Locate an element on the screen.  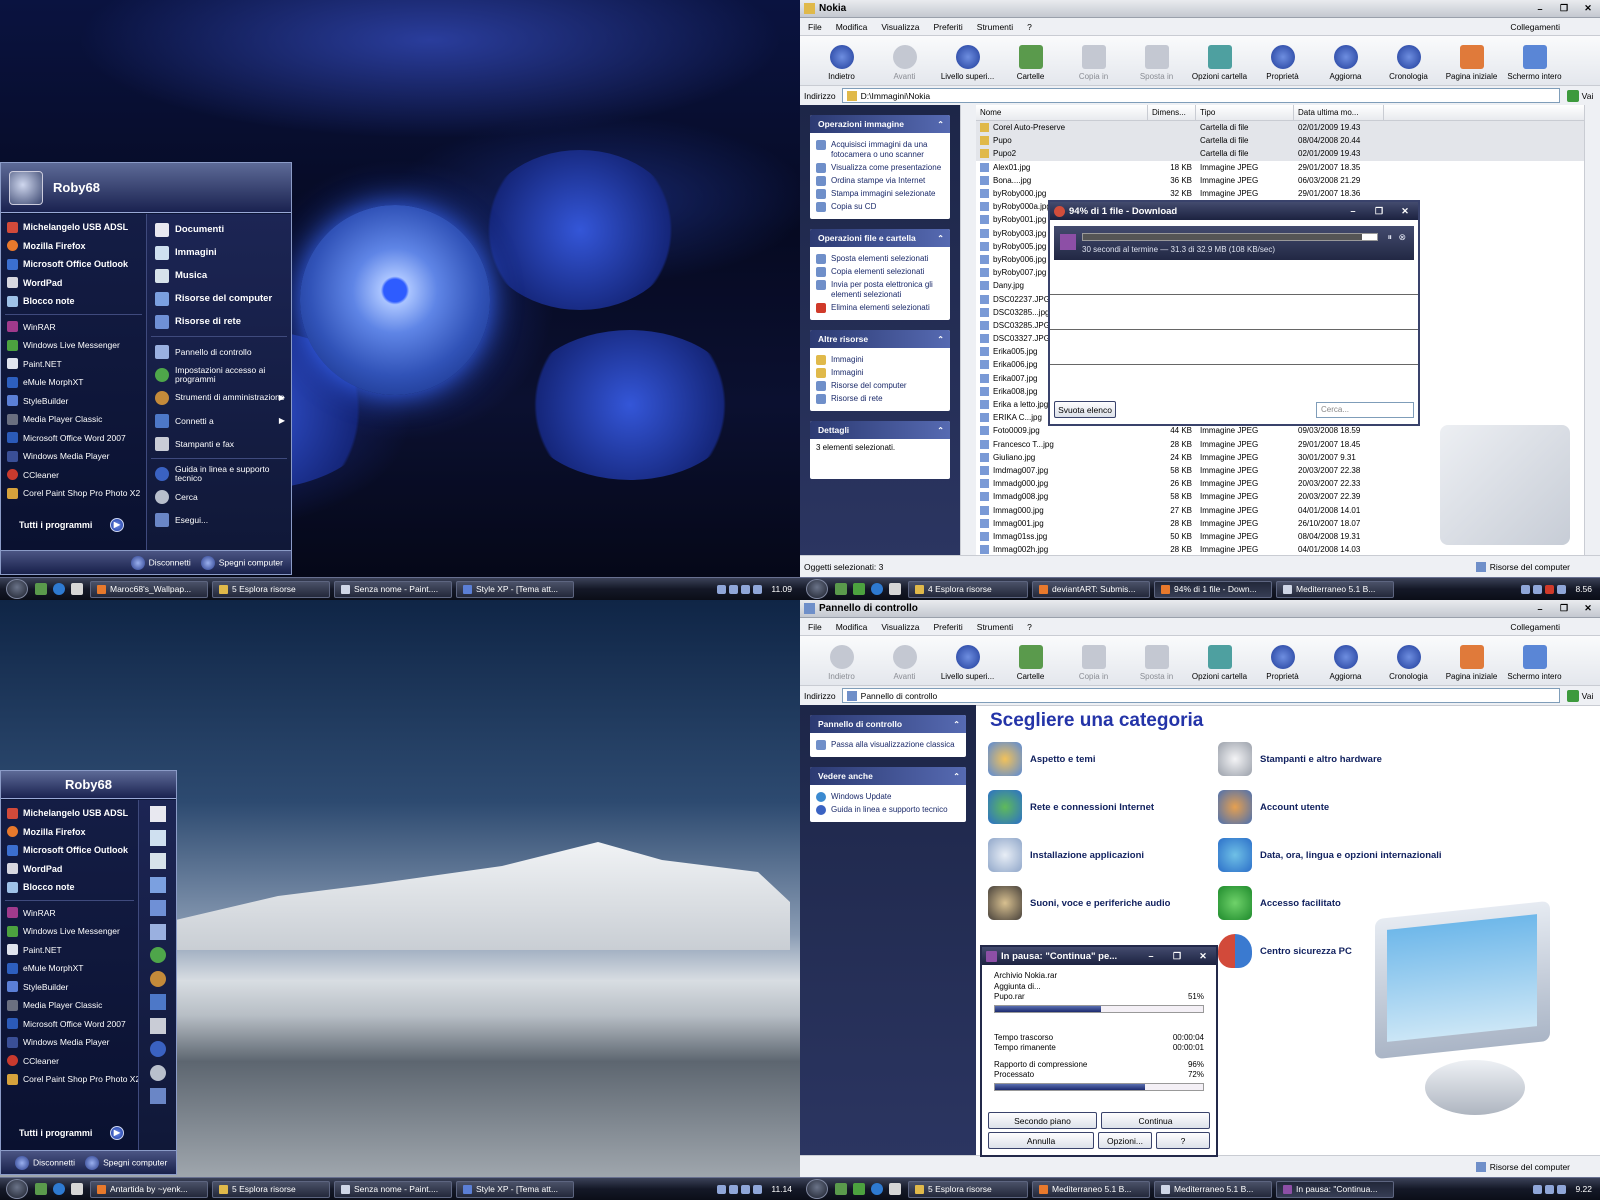
task-pane-scrollbar is located at coordinates (968, 330).